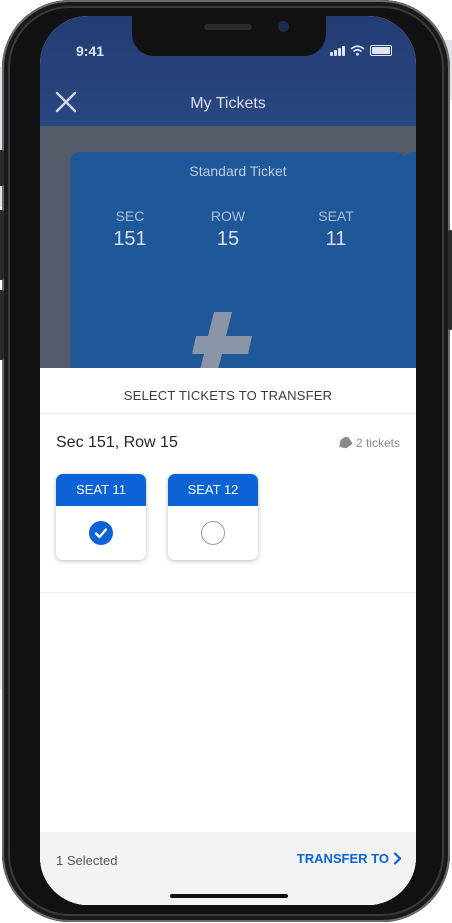 This screenshot has height=923, width=452. Describe the element at coordinates (2, 245) in the screenshot. I see `volume-up-button` at that location.